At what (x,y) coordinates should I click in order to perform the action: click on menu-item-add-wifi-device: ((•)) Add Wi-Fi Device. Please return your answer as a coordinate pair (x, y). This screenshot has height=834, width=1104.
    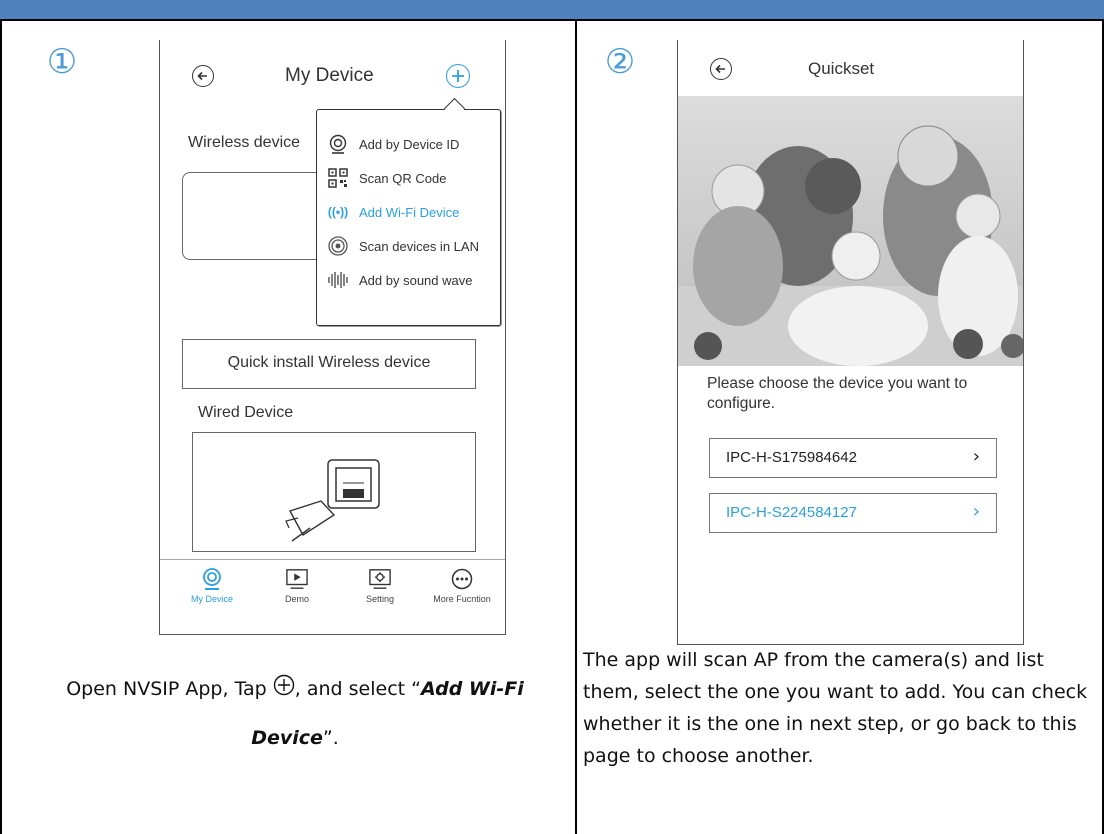
    Looking at the image, I should click on (393, 212).